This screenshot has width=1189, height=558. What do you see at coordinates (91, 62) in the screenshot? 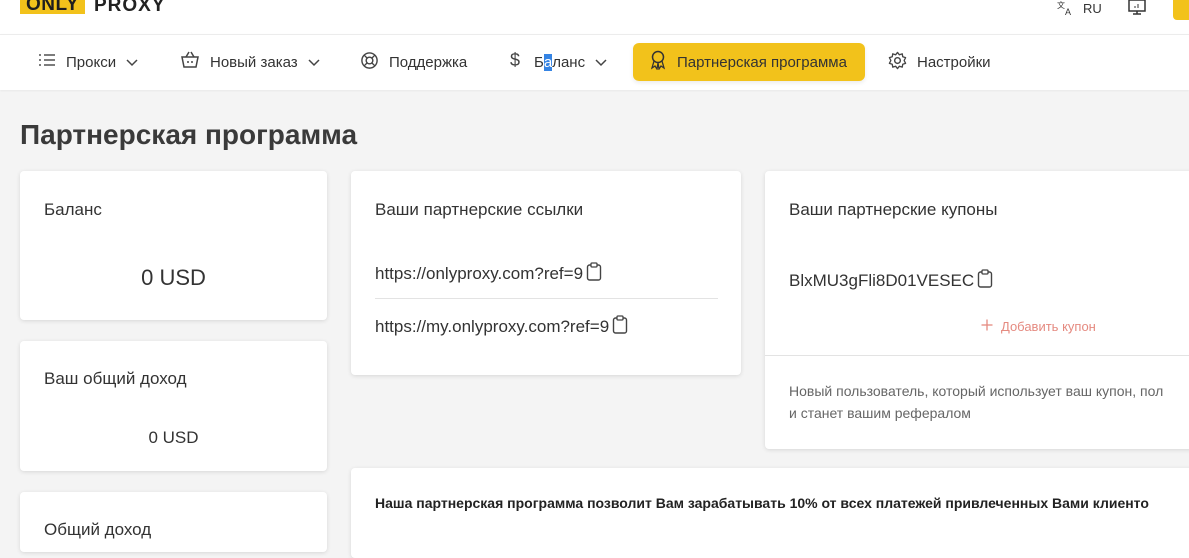
I see `nav-item-label: Прокси` at bounding box center [91, 62].